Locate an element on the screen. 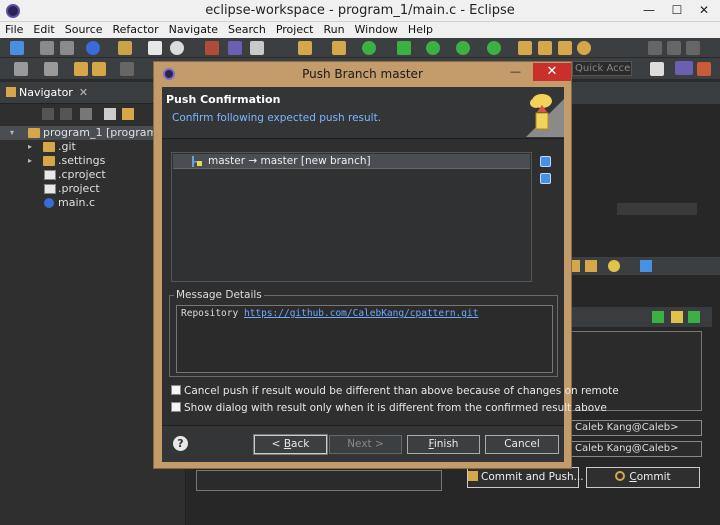  cpp-perspective-icon is located at coordinates (684, 68).